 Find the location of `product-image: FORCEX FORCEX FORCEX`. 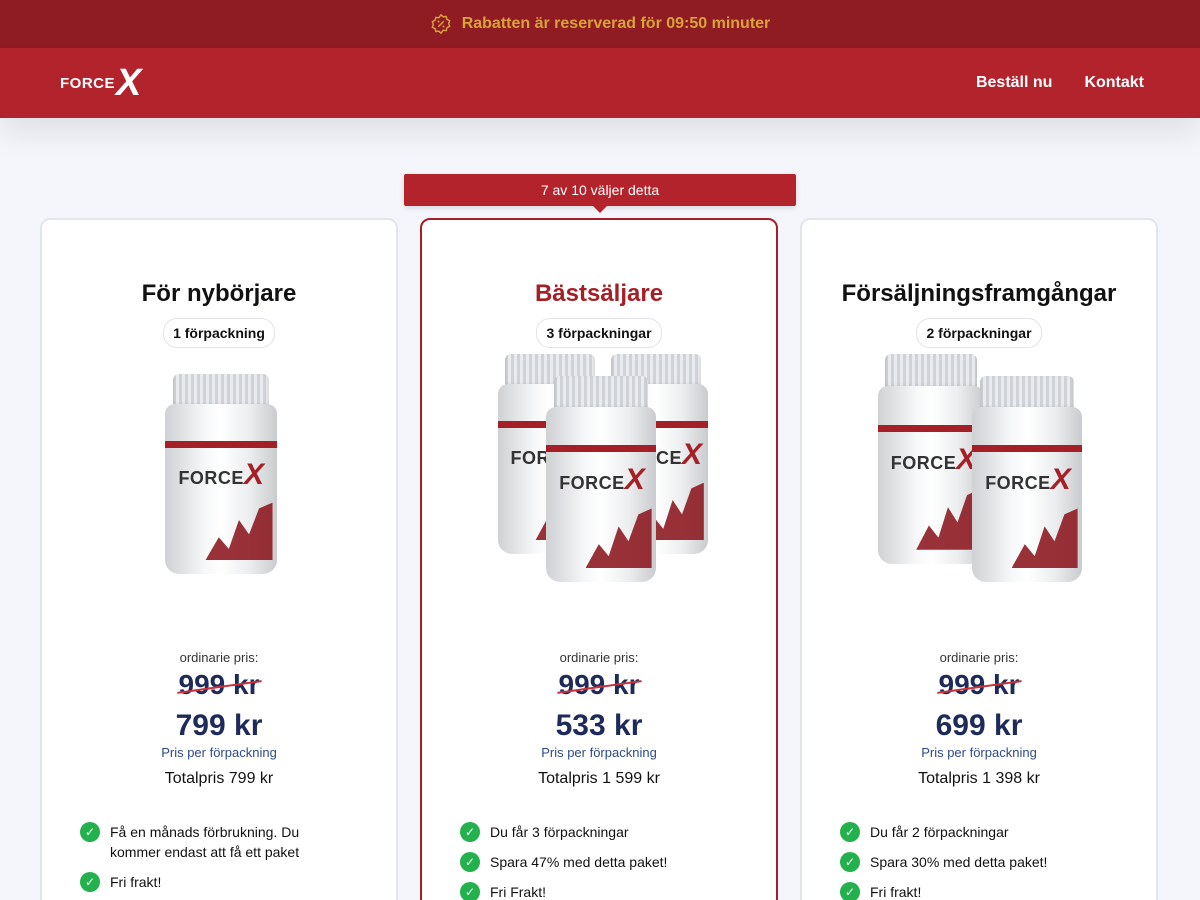

product-image: FORCEX FORCEX FORCEX is located at coordinates (599, 486).